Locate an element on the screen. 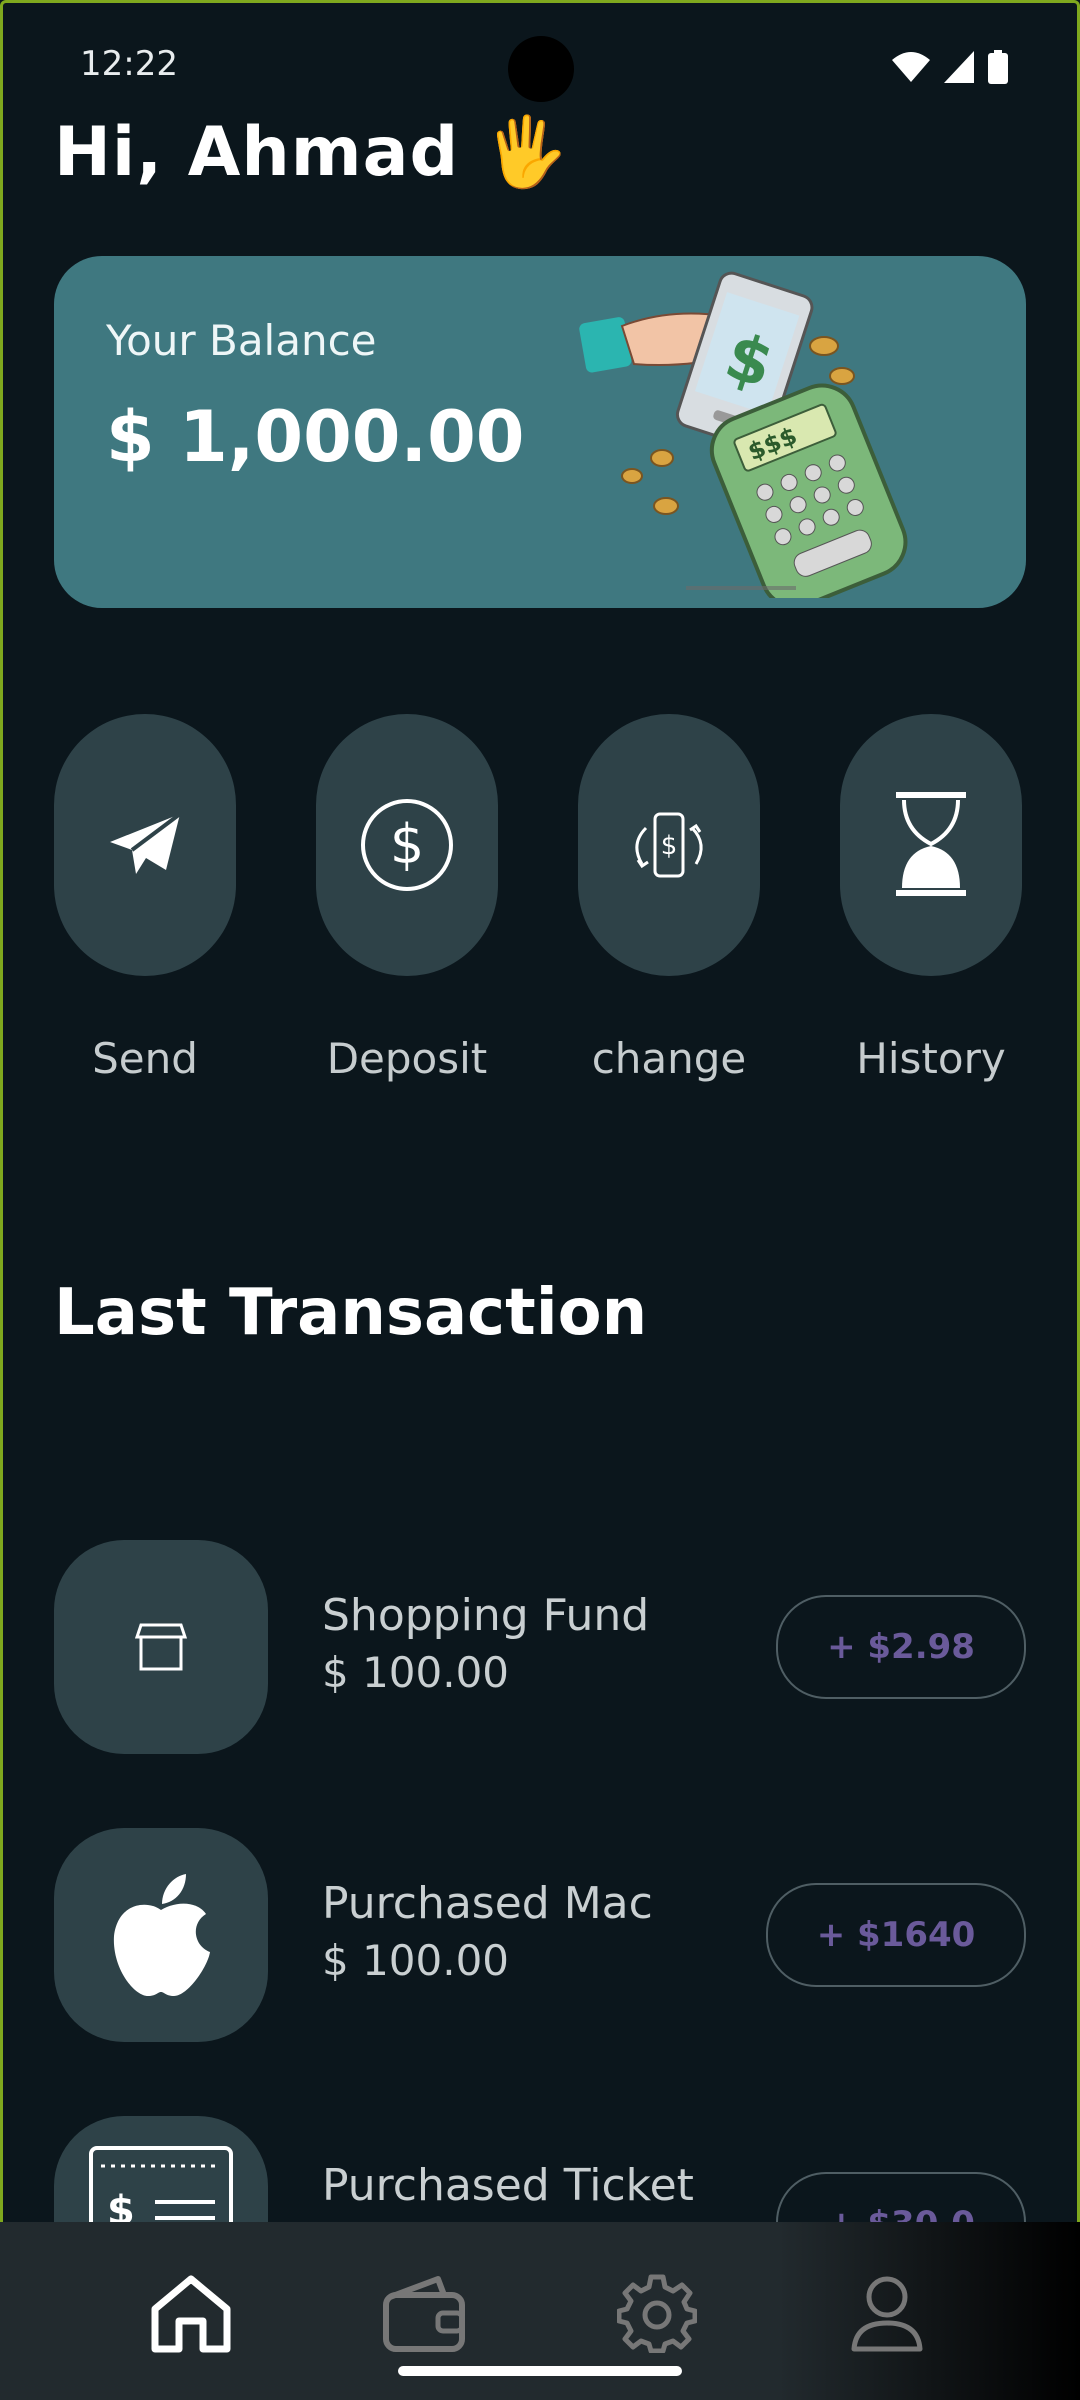 This screenshot has width=1080, height=2400. status-bar: 12:22 is located at coordinates (540, 65).